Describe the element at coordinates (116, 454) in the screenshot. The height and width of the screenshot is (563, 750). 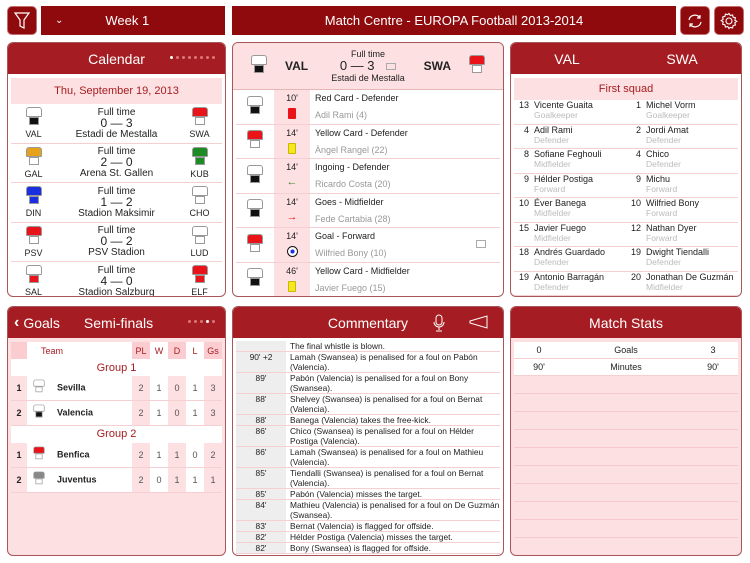
I see `standings-row: 1 Benfica 21102` at that location.